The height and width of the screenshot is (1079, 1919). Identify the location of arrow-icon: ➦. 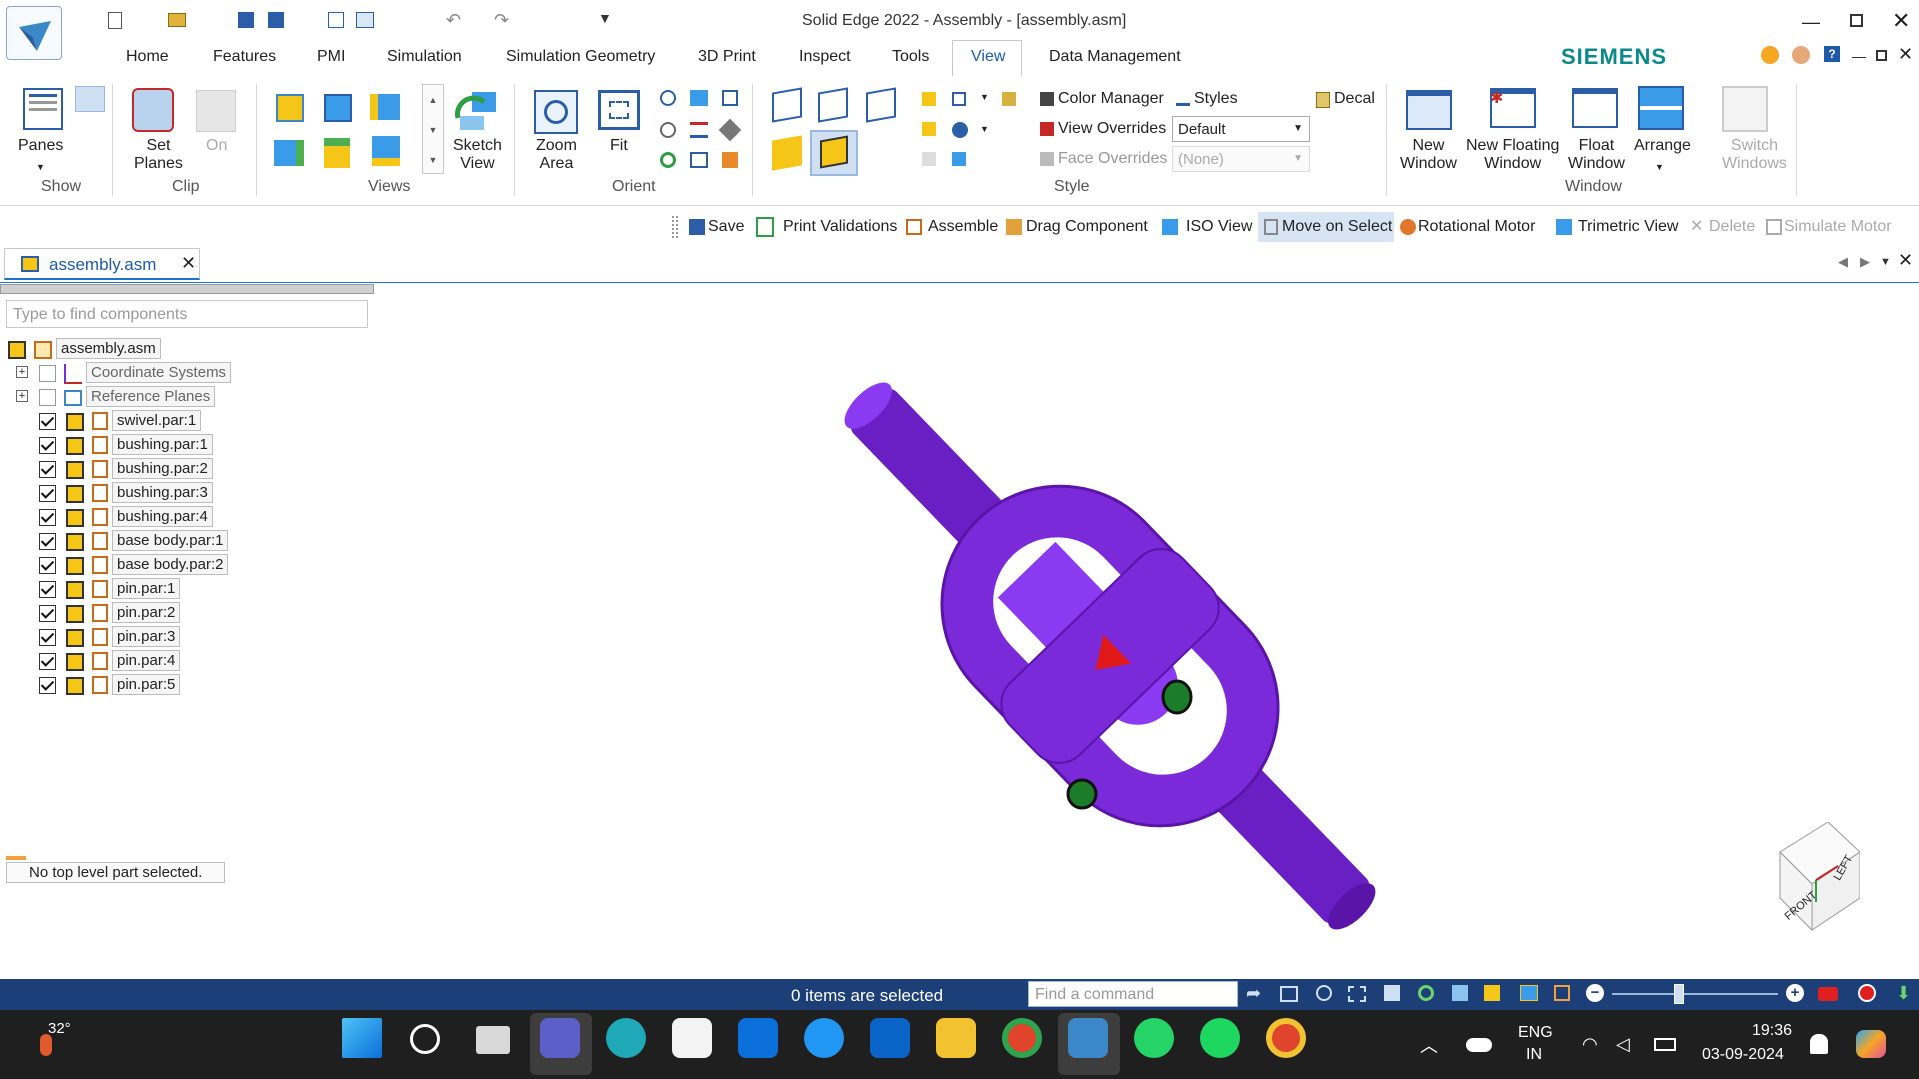
(1253, 993).